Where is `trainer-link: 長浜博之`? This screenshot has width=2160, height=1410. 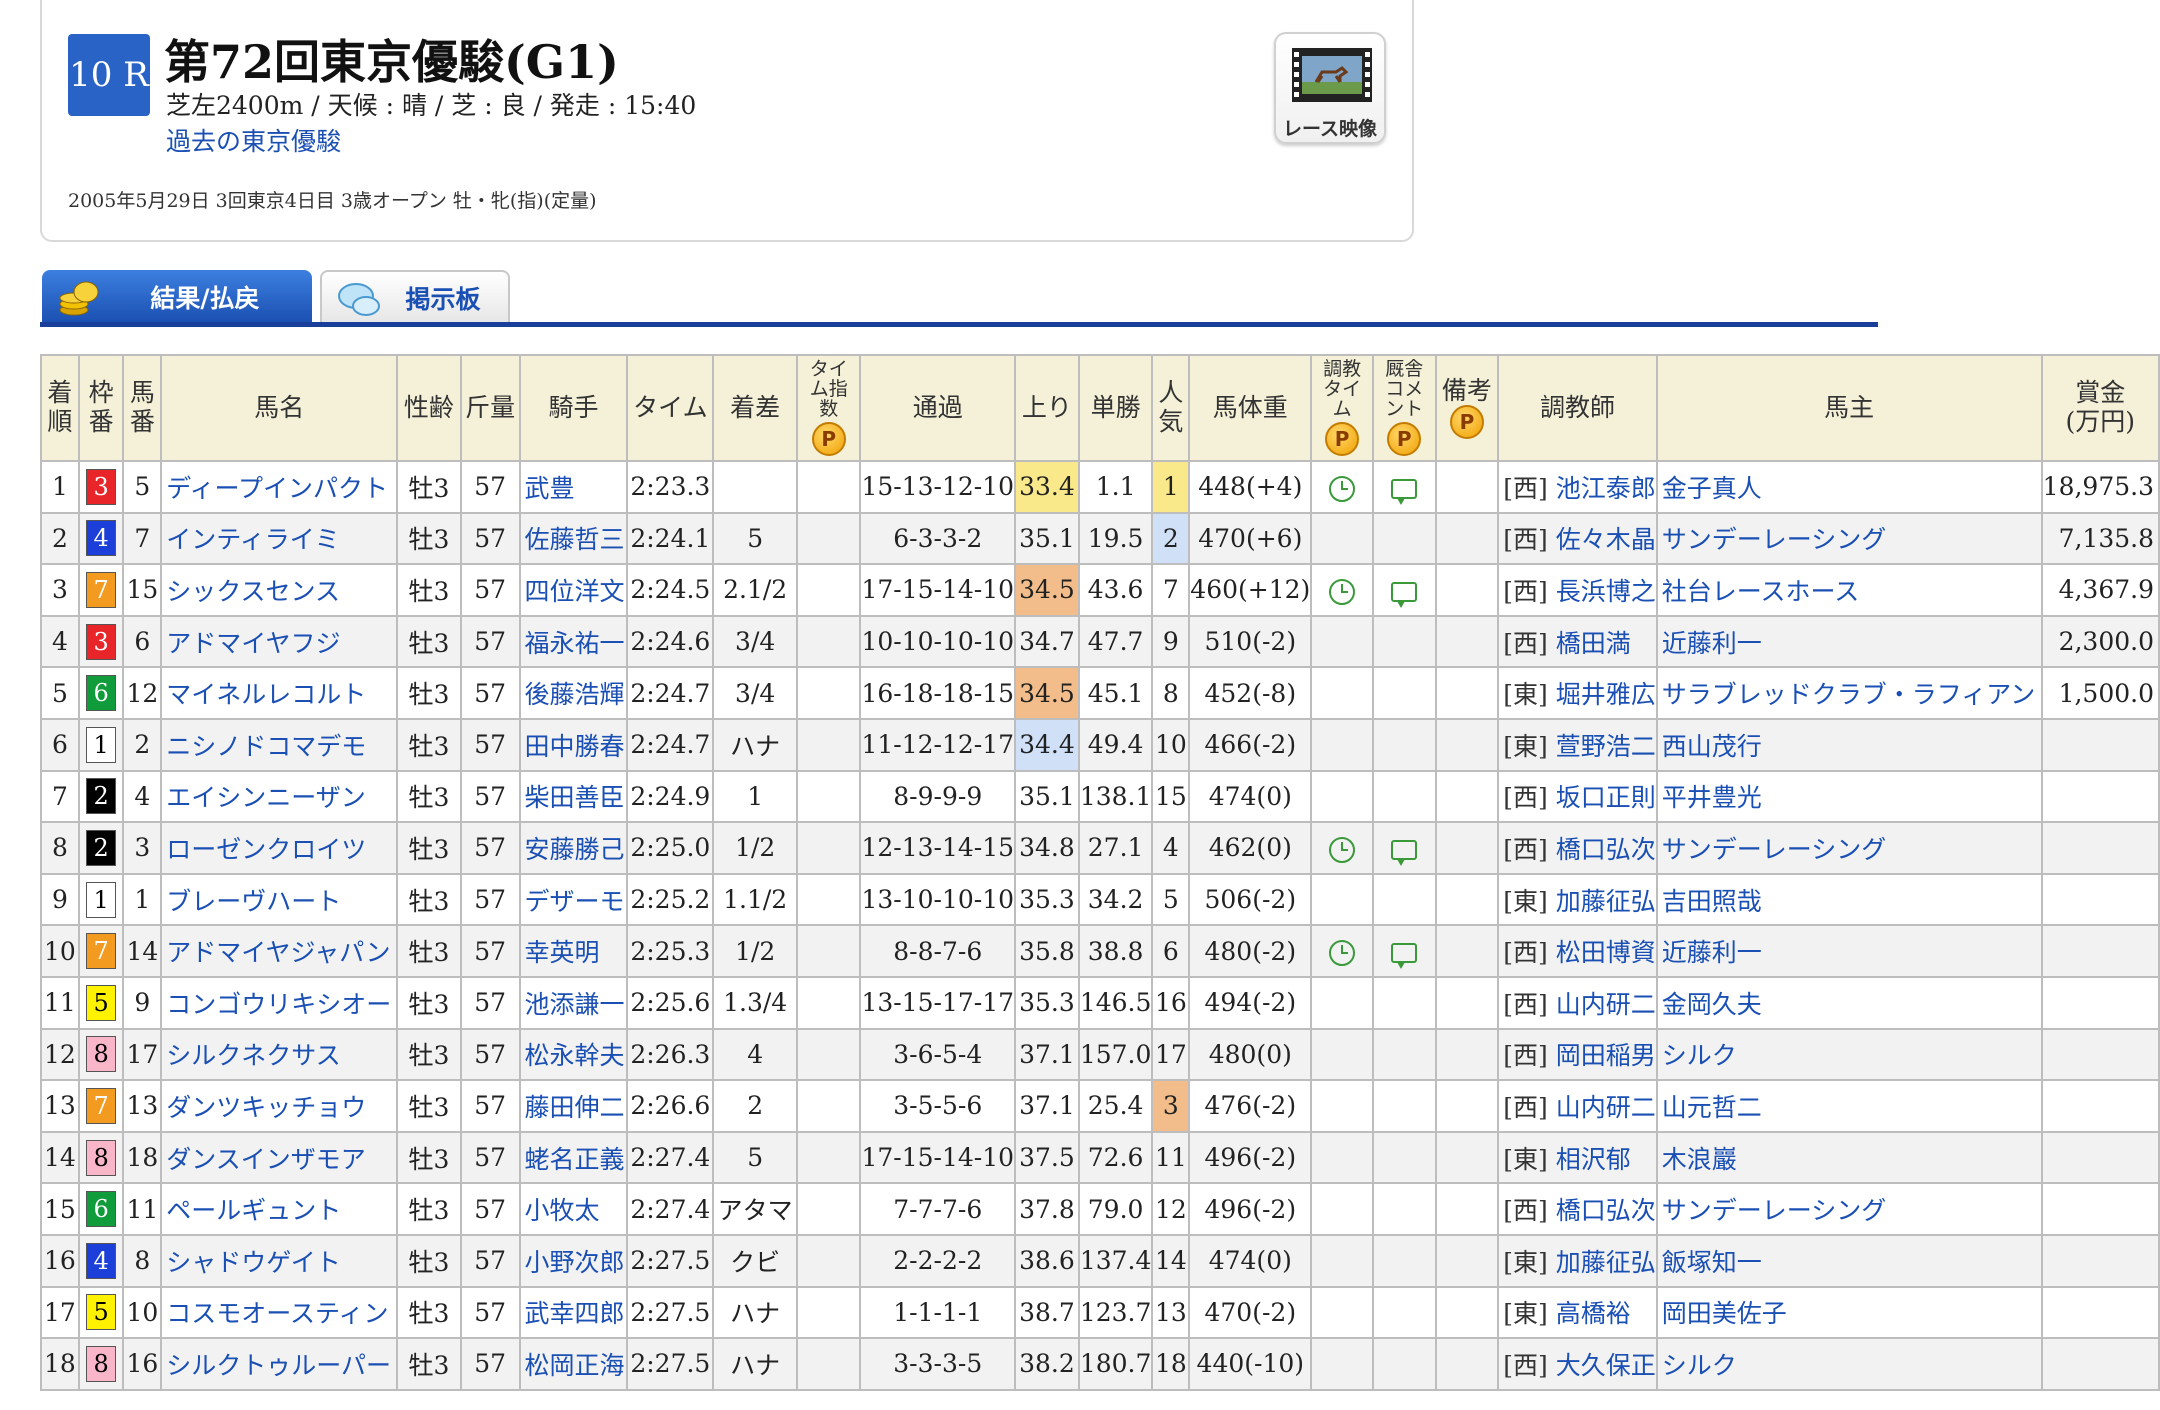
trainer-link: 長浜博之 is located at coordinates (1605, 591).